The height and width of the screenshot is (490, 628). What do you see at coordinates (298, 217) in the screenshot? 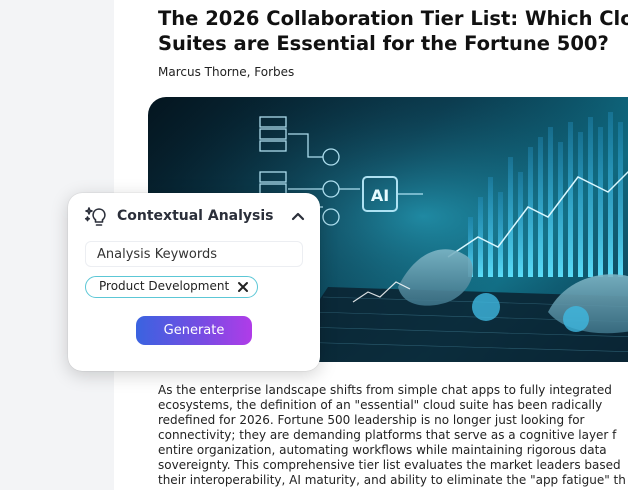
I see `chevron-up-icon` at bounding box center [298, 217].